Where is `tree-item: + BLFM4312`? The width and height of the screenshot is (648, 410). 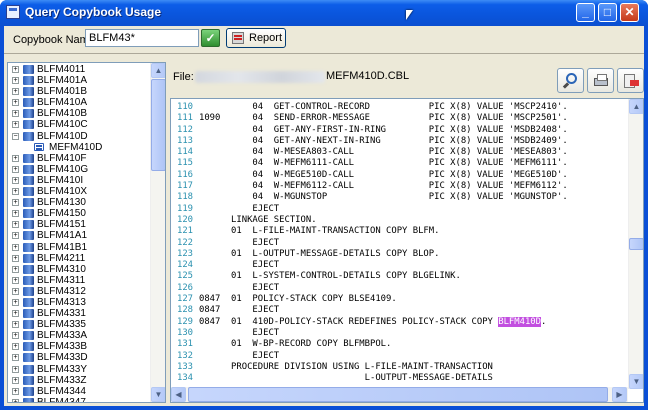 tree-item: + BLFM4312 is located at coordinates (79, 291).